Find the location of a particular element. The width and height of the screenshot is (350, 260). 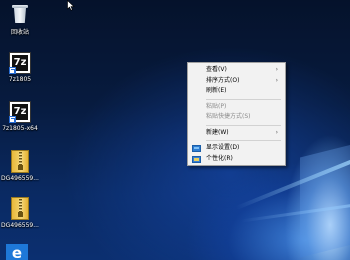

desktop-icon-edge: e is located at coordinates (17, 252).